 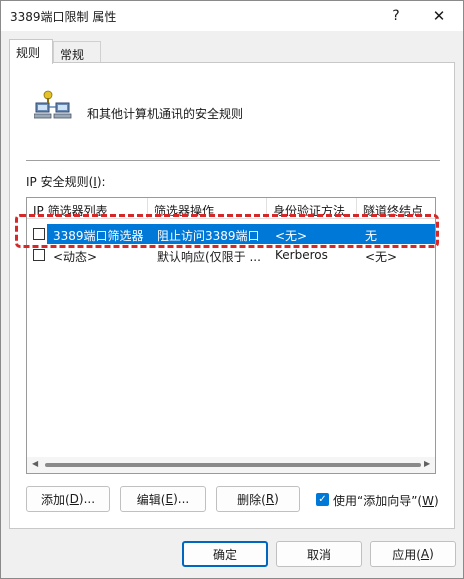 I want to click on rules-list-label: IP 安全规则(I):, so click(x=66, y=182).